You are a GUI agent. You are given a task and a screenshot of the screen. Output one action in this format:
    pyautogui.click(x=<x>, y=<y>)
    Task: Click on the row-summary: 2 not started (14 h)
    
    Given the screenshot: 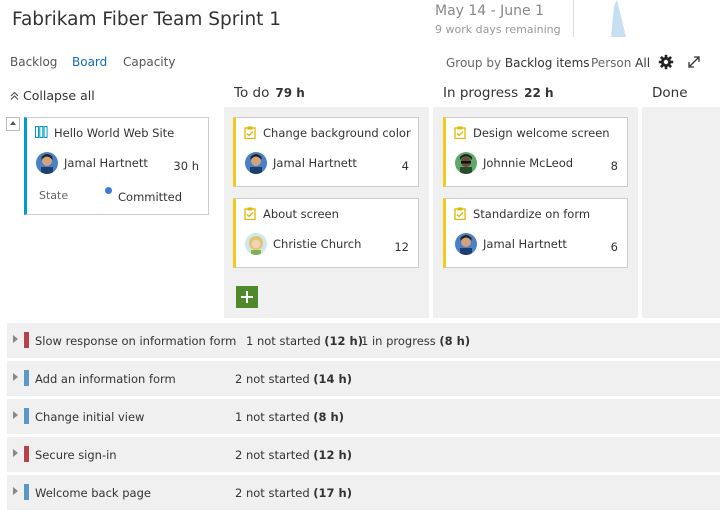 What is the action you would take?
    pyautogui.click(x=293, y=379)
    